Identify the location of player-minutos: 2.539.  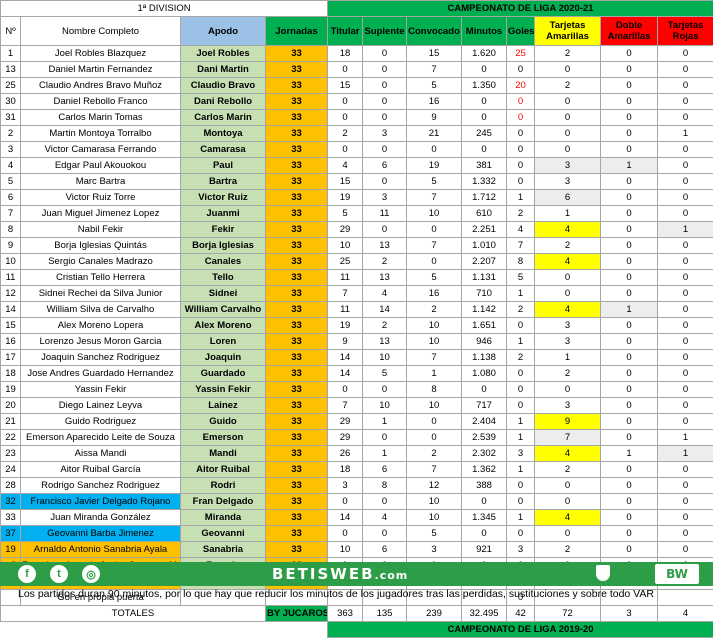
(484, 438).